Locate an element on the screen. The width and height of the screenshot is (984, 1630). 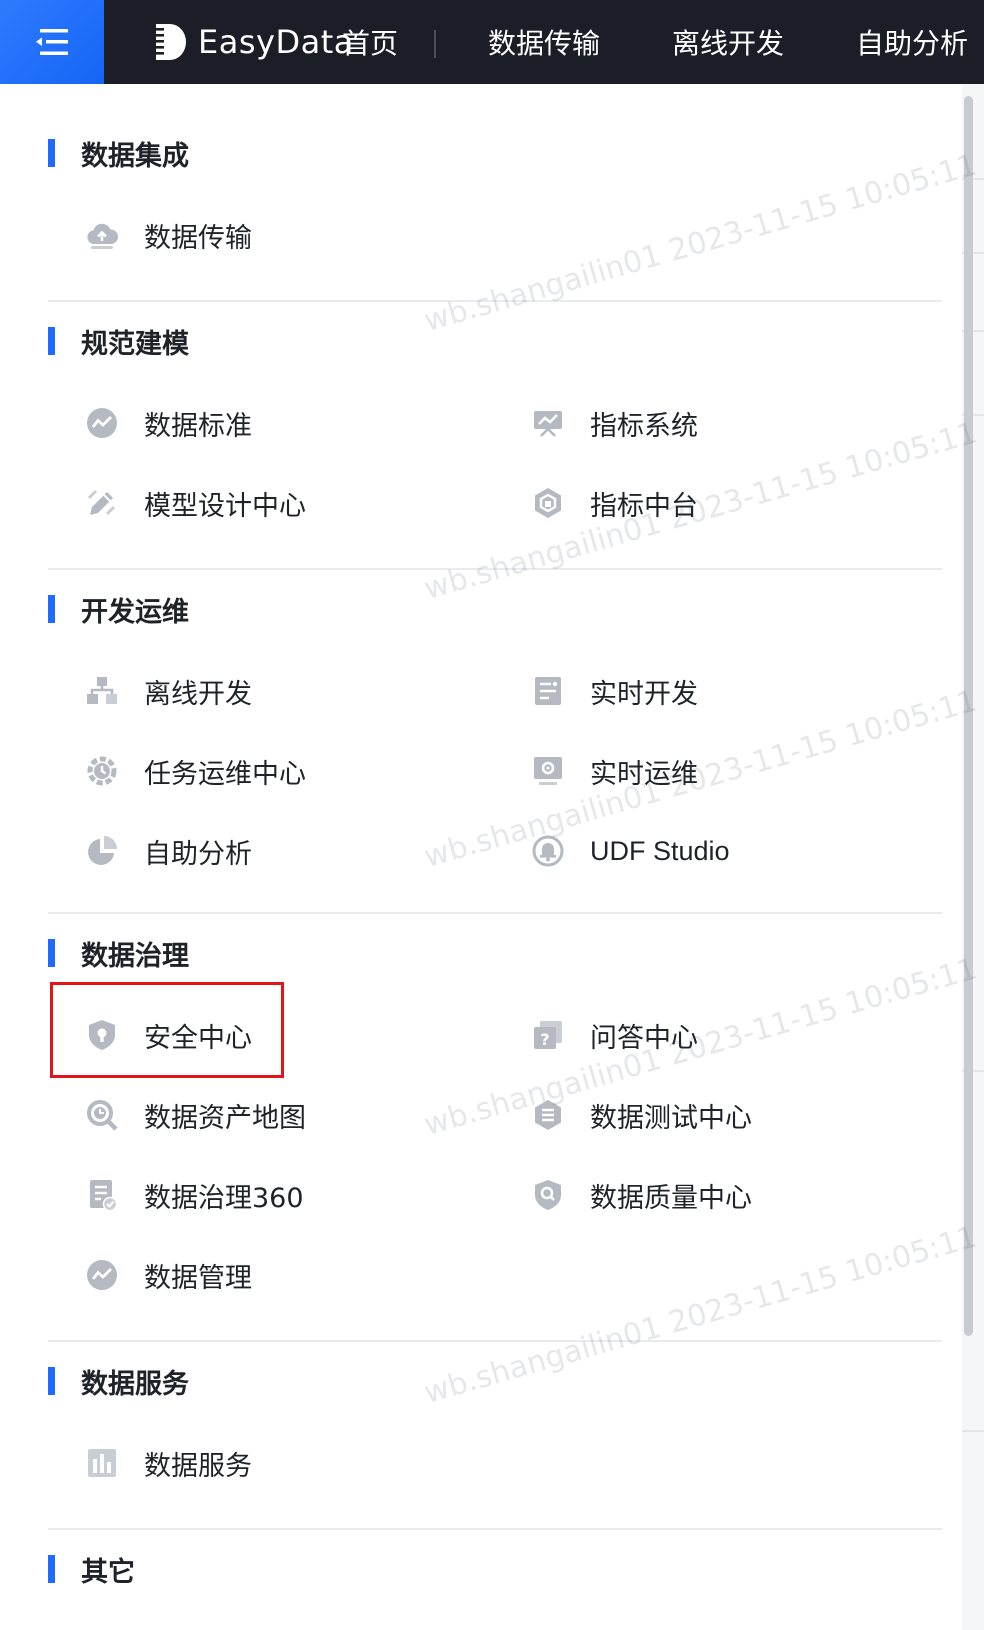
top-navigation-bar: EasyData 首页 数据传输 离线开发 自助分析 is located at coordinates (492, 42).